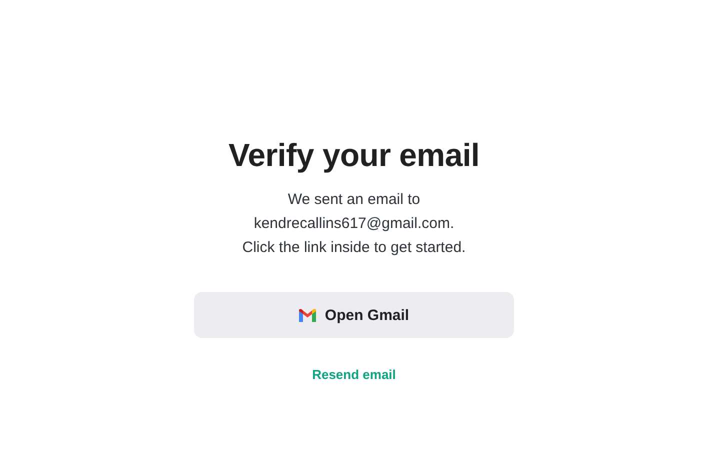  Describe the element at coordinates (354, 224) in the screenshot. I see `instruction-text: We sent an email to kendrecallins617@gmail.com. Click the link inside to get started.` at that location.